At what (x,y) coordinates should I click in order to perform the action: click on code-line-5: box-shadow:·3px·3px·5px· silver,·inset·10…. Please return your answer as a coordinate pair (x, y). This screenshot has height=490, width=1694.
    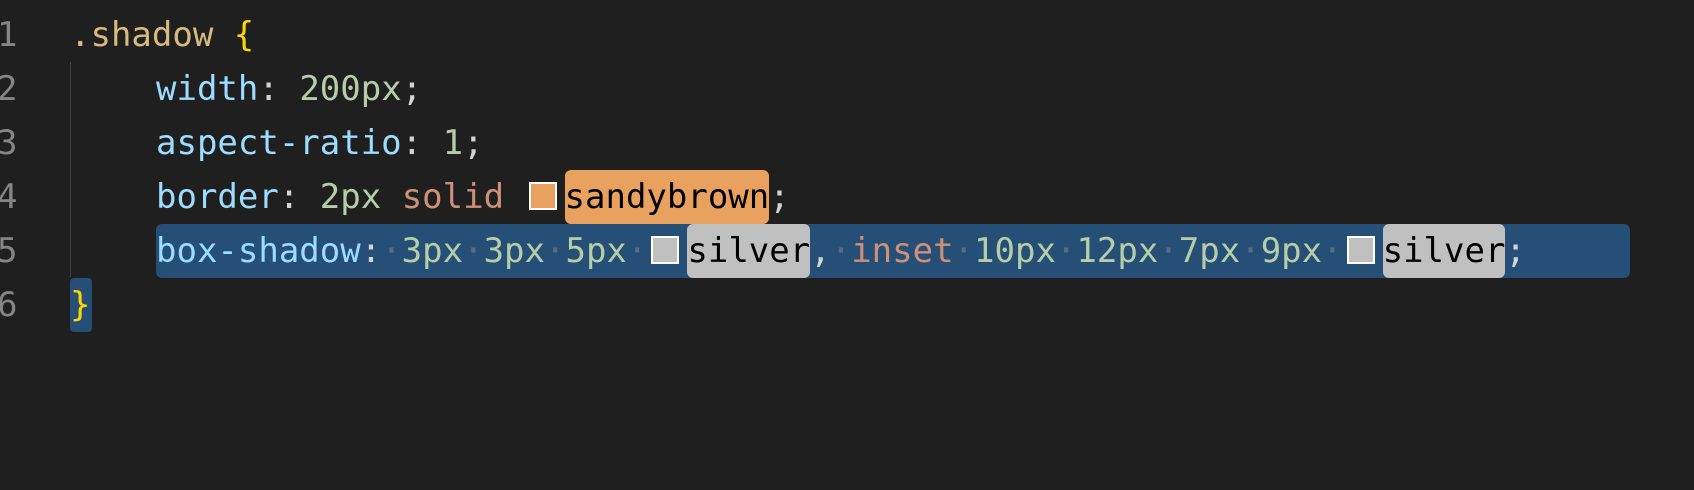
    Looking at the image, I should click on (841, 251).